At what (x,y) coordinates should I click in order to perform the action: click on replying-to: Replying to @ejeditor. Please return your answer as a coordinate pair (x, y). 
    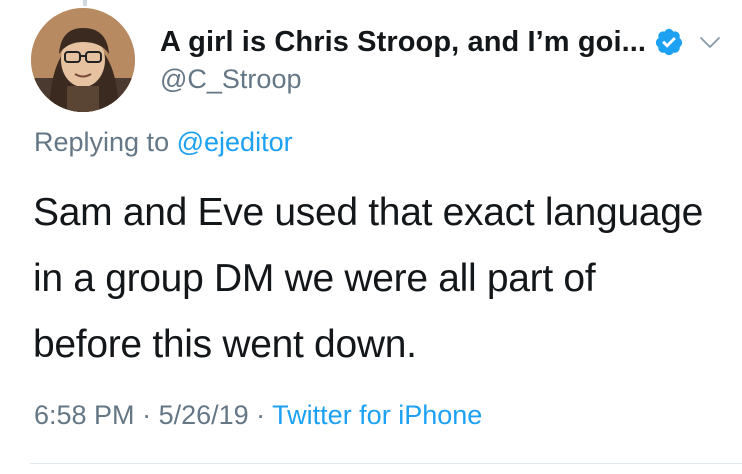
    Looking at the image, I should click on (163, 142).